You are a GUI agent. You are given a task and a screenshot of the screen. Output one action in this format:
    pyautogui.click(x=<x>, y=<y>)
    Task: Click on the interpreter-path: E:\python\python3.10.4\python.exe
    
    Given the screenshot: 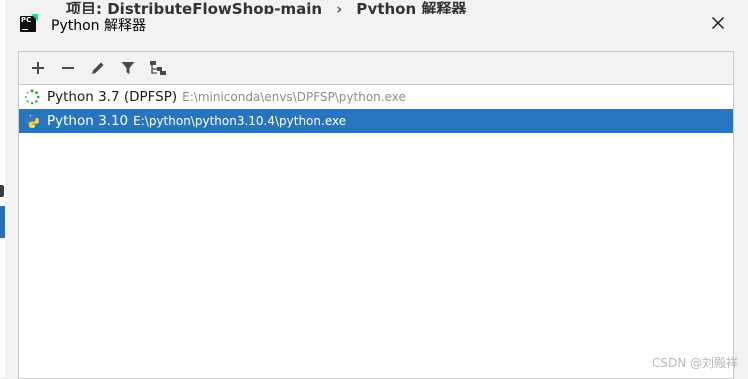 What is the action you would take?
    pyautogui.click(x=240, y=121)
    